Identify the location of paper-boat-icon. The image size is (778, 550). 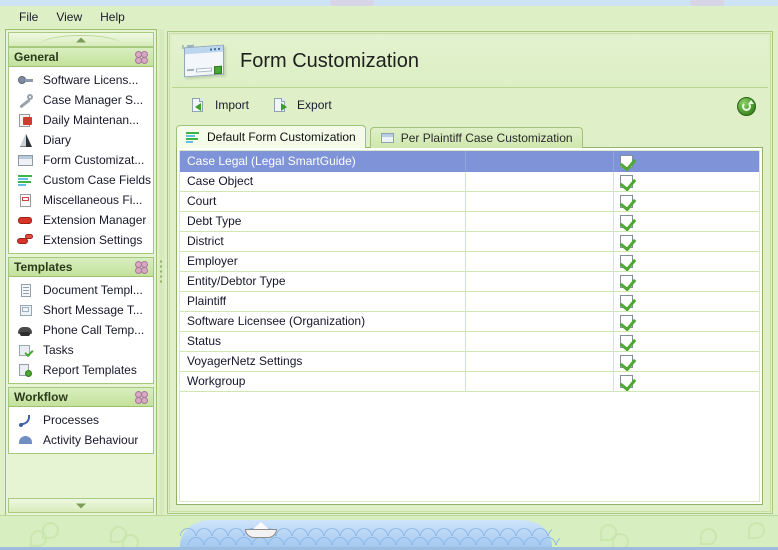
(261, 530).